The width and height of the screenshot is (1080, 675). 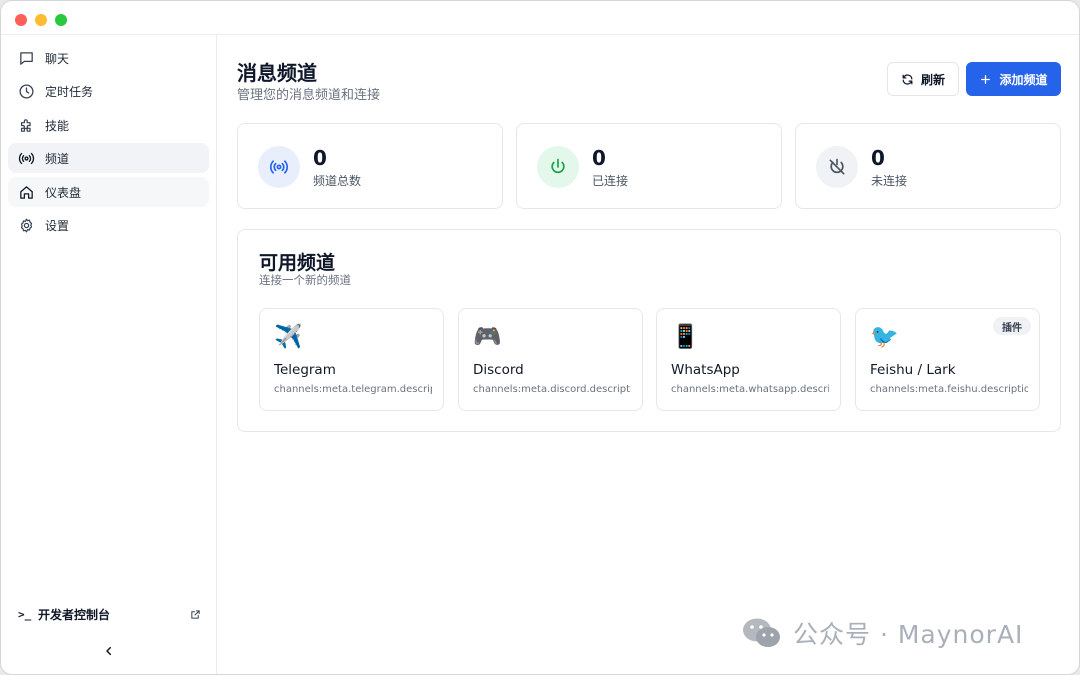 I want to click on watermark-text: 公众号 · MaynorAI, so click(x=908, y=634).